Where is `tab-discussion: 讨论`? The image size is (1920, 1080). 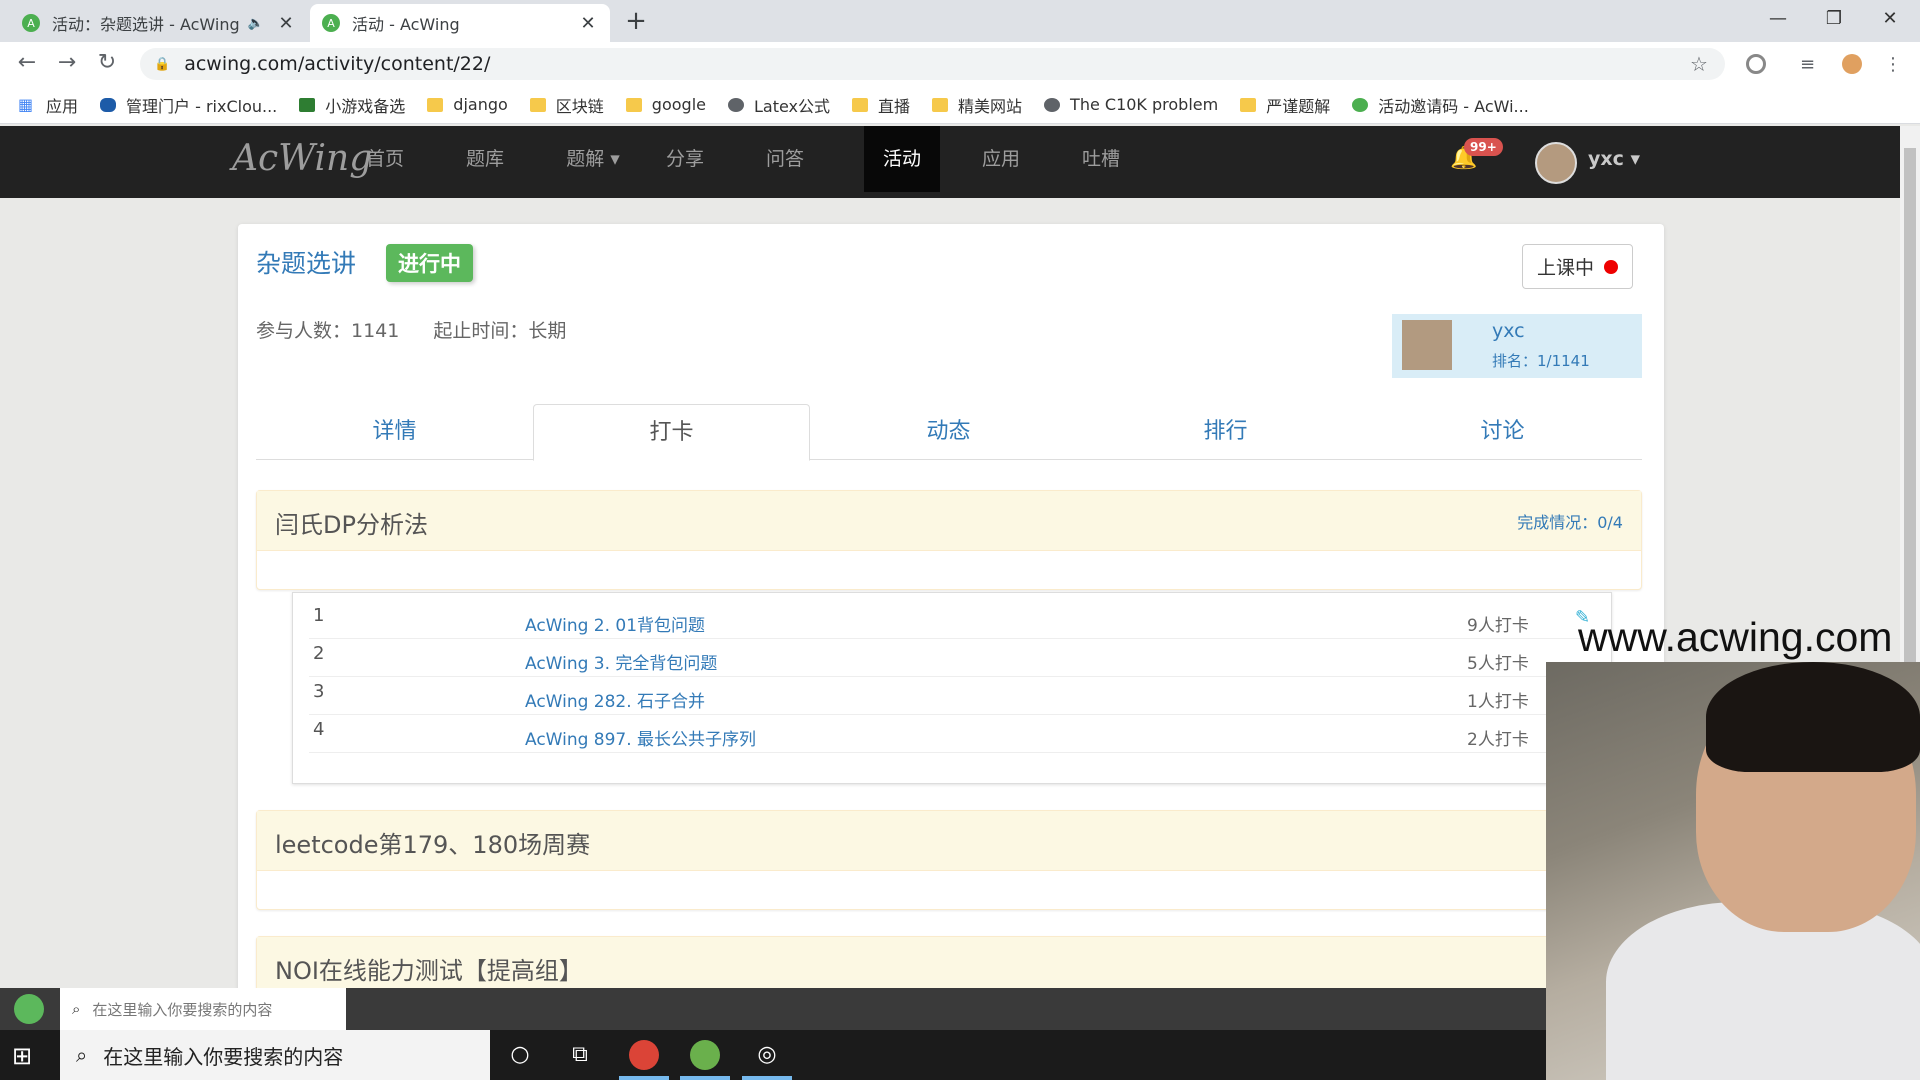 tab-discussion: 讨论 is located at coordinates (1502, 432).